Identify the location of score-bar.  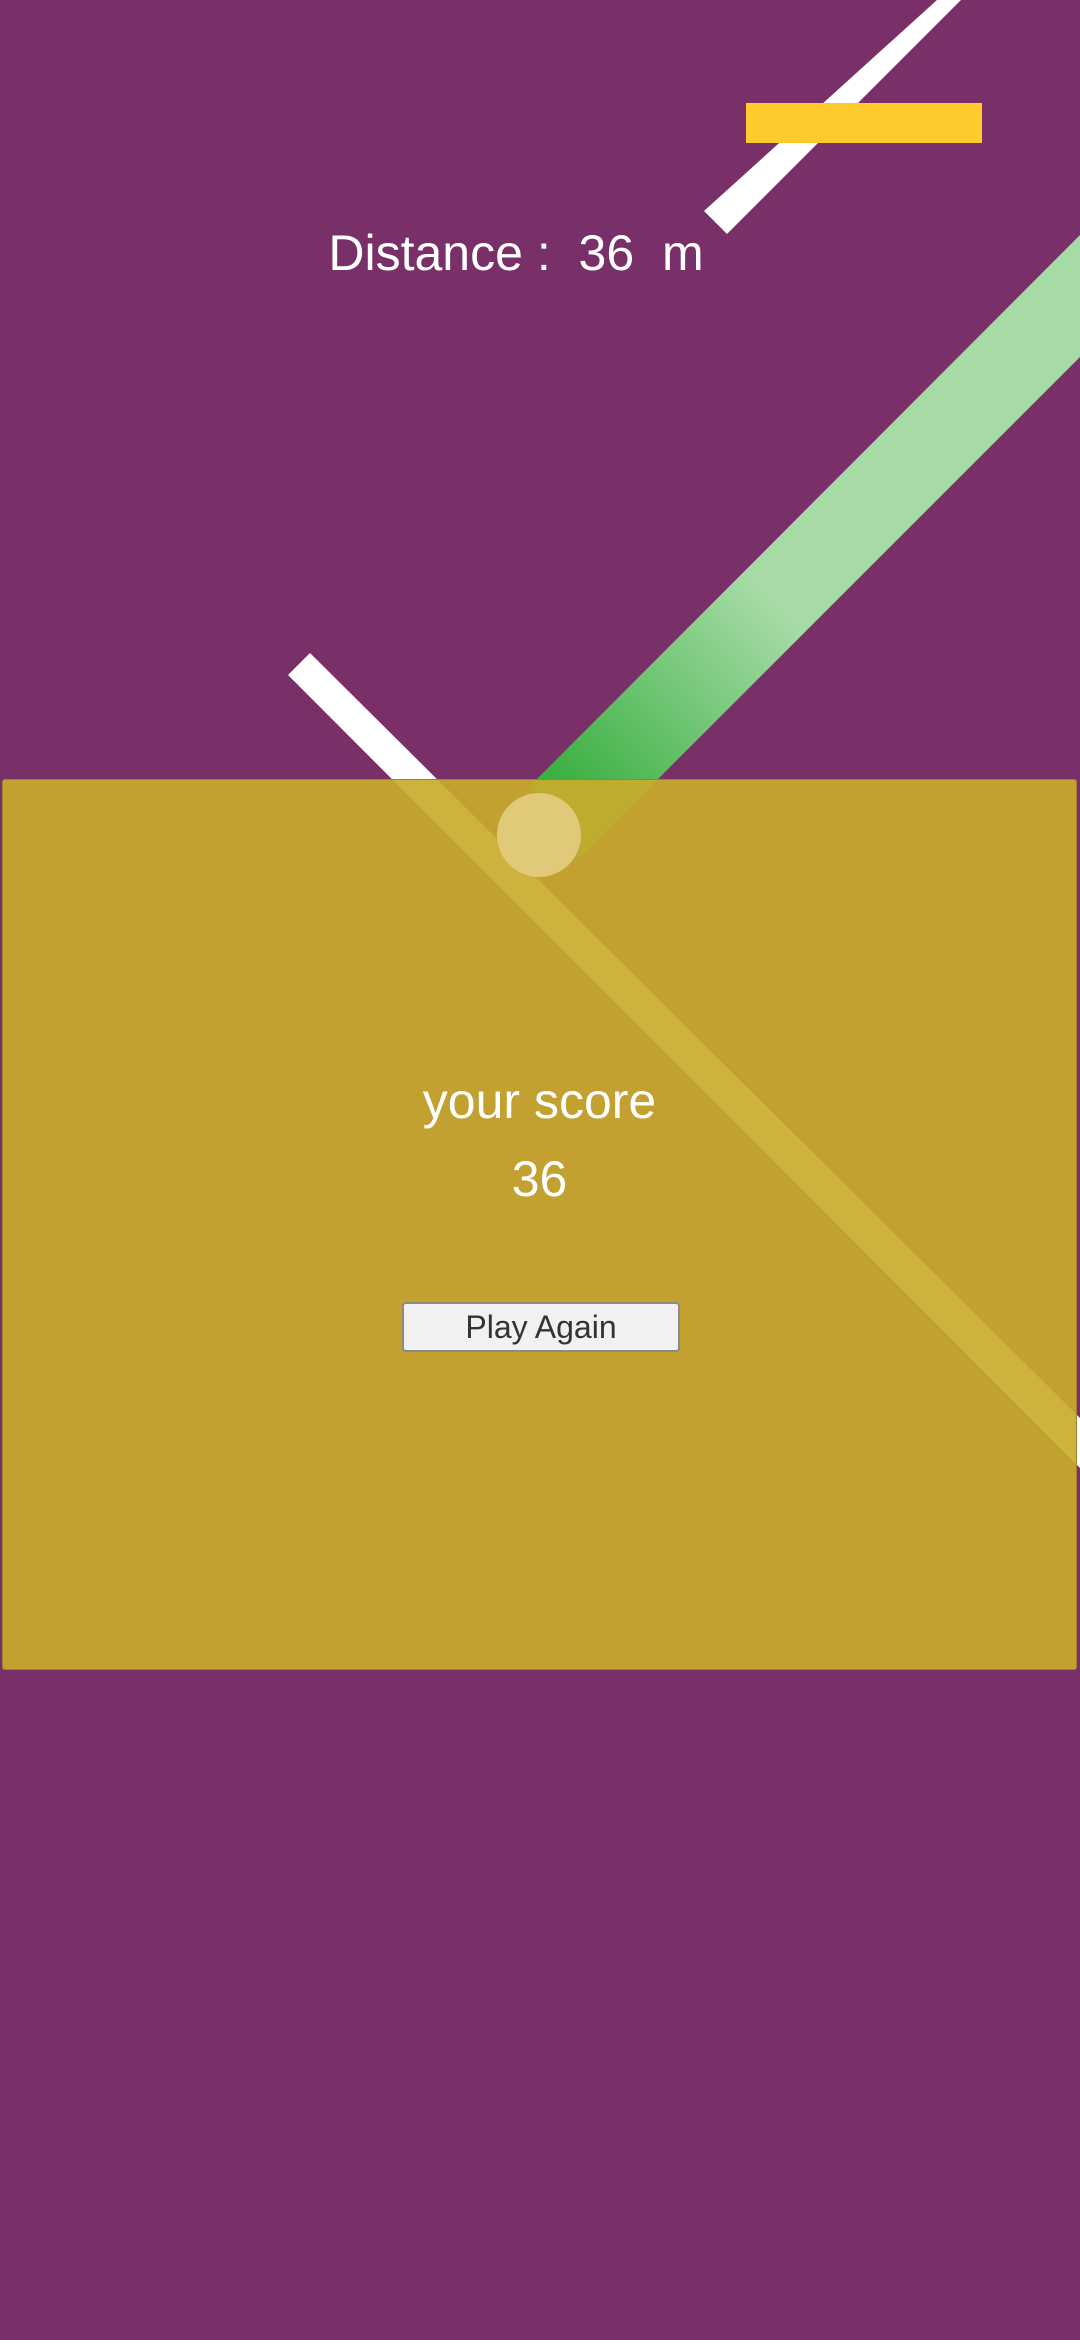
(864, 123).